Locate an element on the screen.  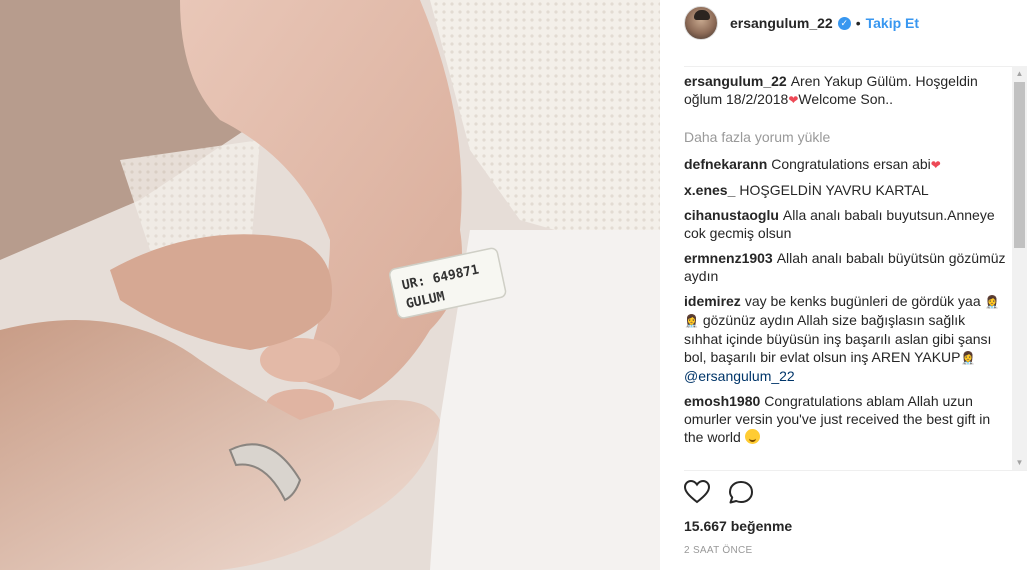
comment-text: Congratulations ersan abi is located at coordinates (851, 164).